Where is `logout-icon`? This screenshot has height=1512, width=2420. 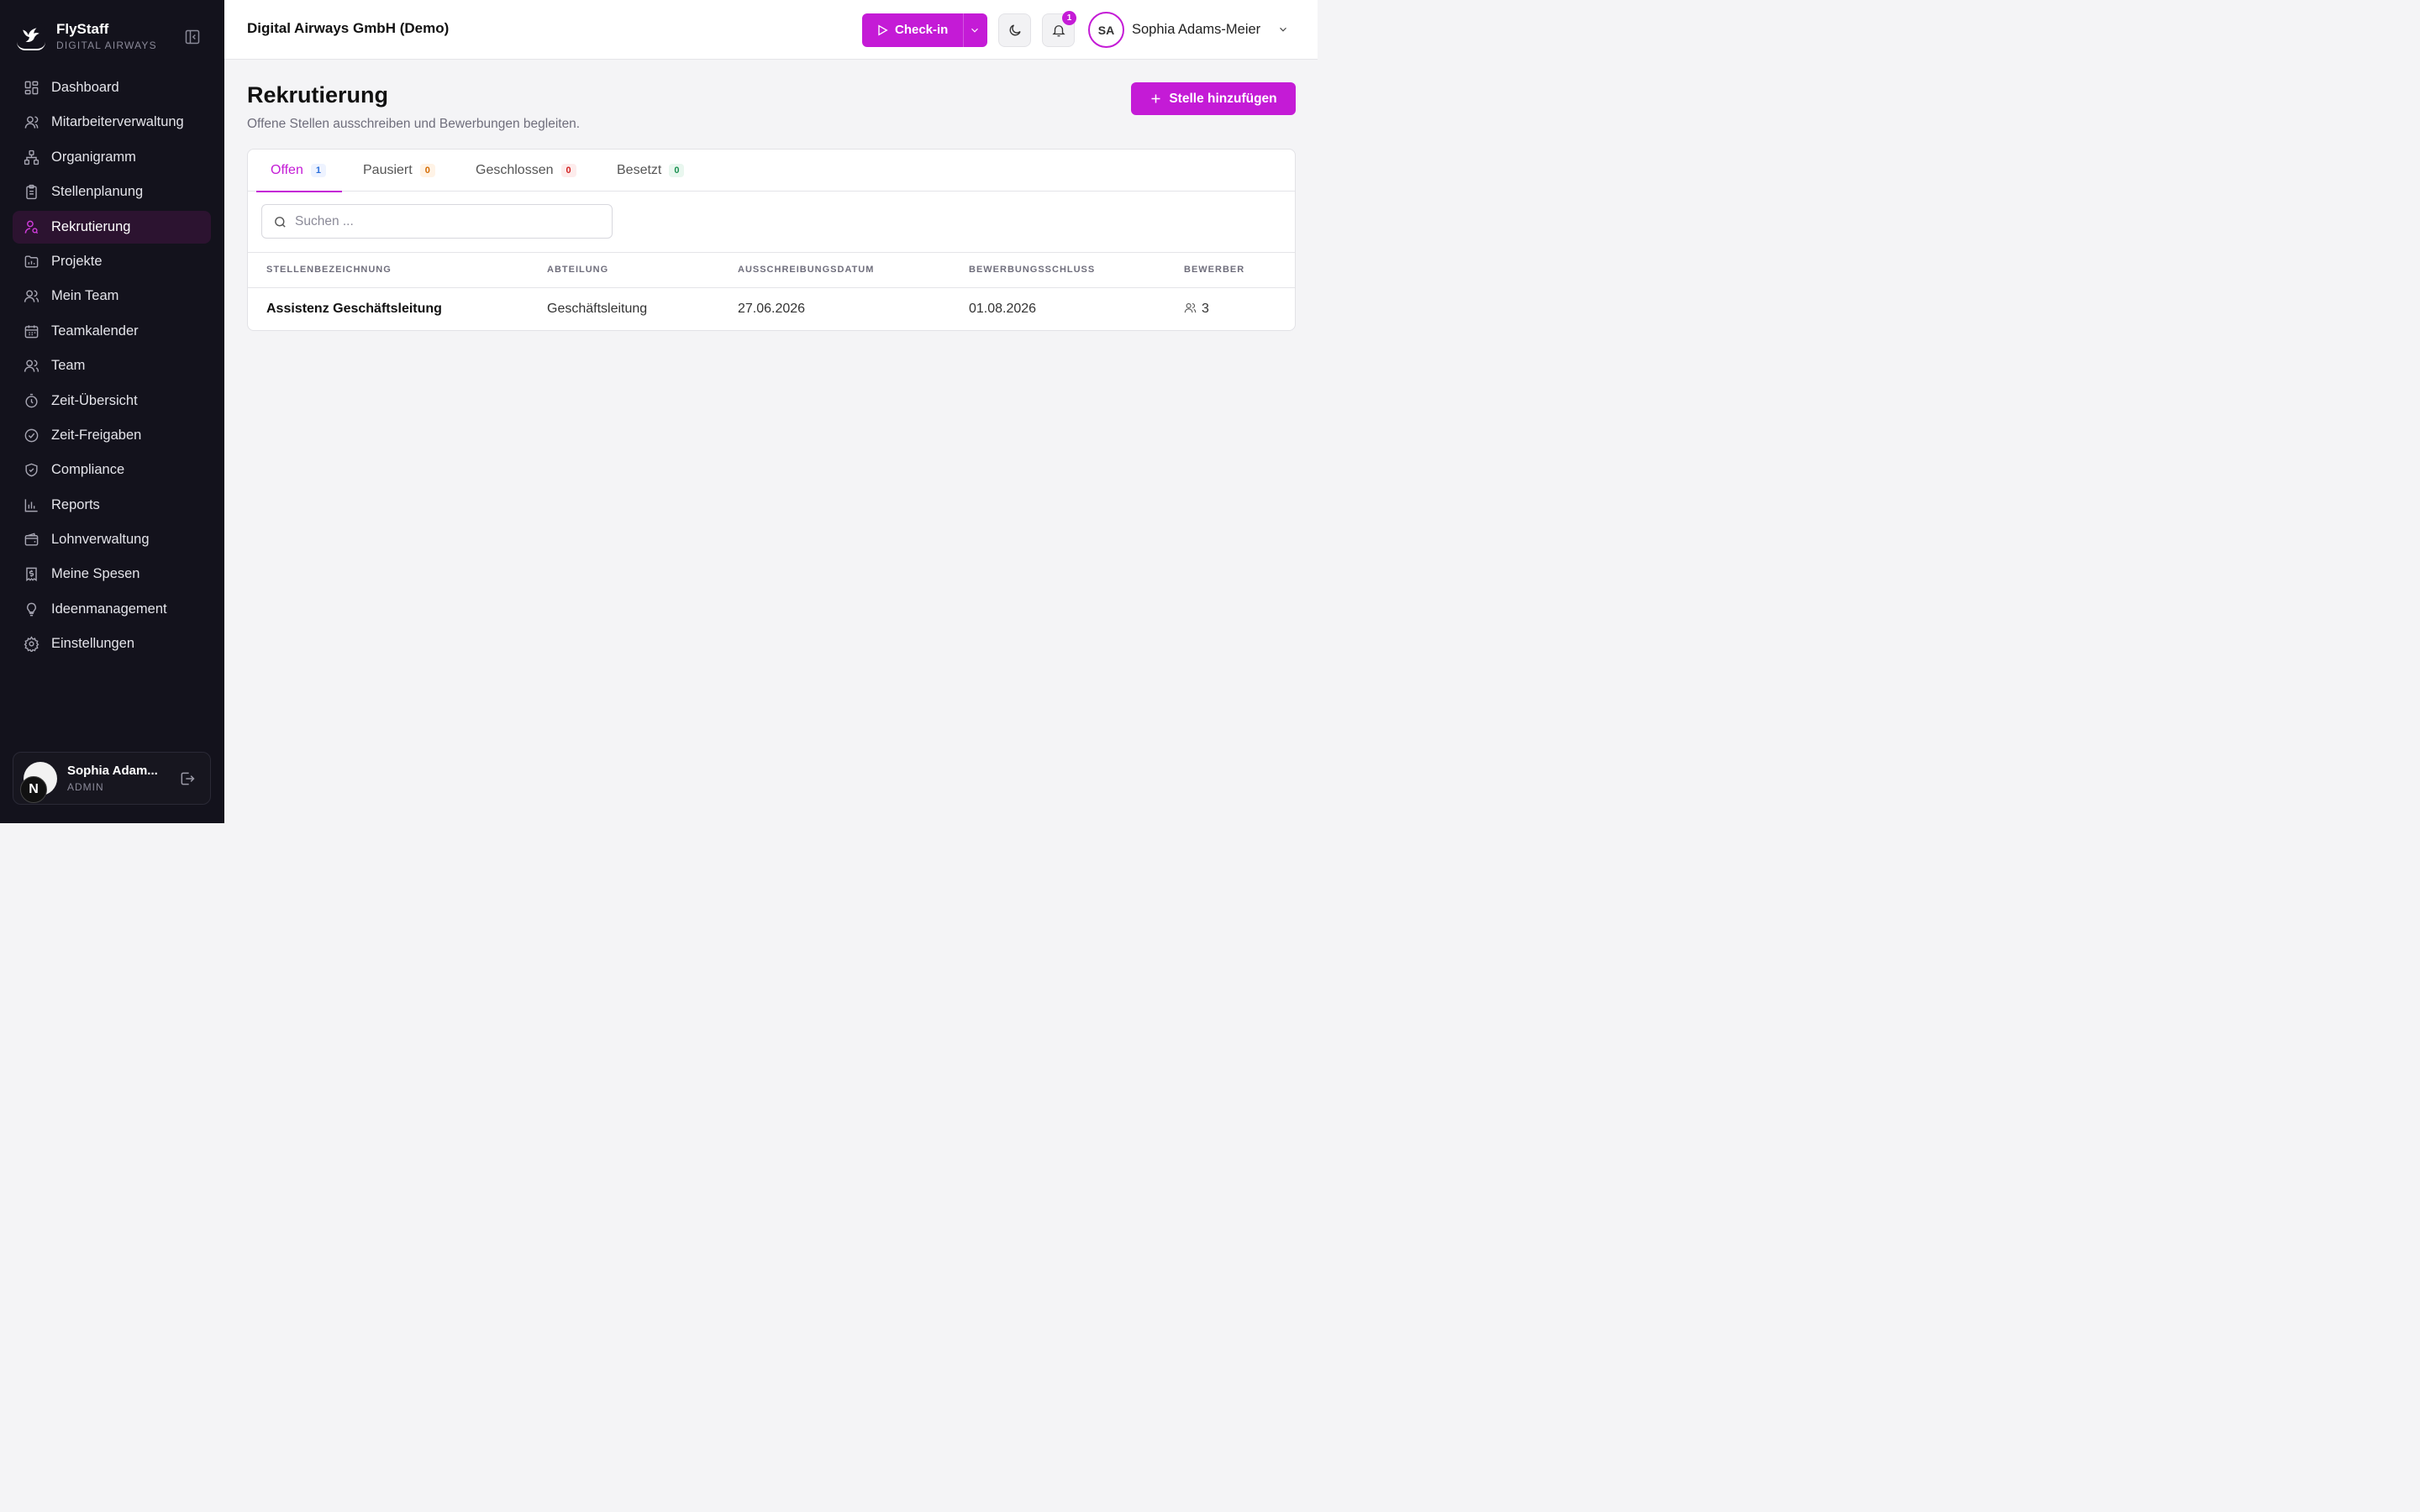 logout-icon is located at coordinates (187, 778).